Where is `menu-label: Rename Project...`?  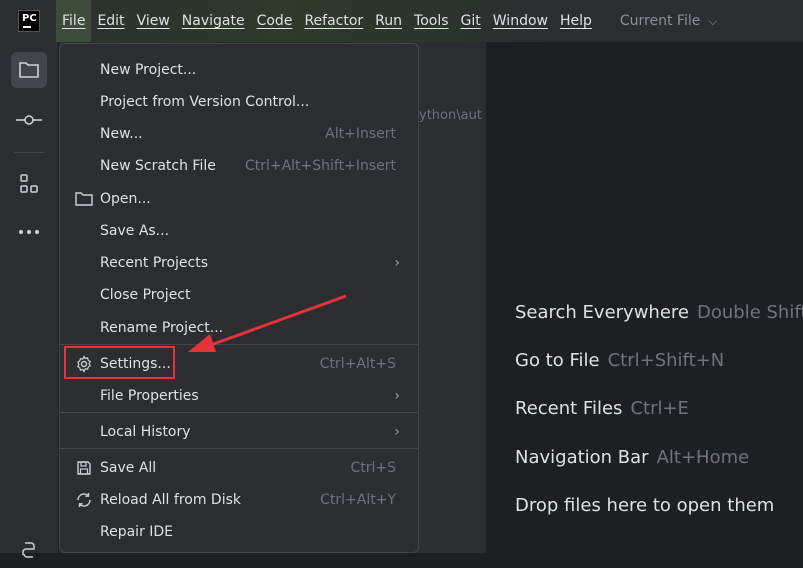 menu-label: Rename Project... is located at coordinates (162, 328).